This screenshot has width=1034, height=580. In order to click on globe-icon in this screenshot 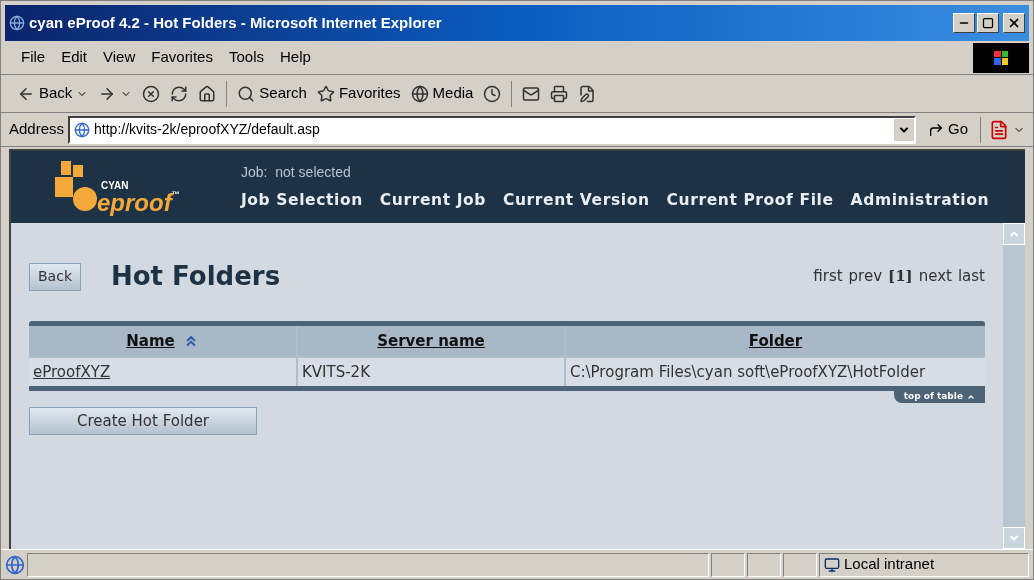, I will do `click(419, 93)`.